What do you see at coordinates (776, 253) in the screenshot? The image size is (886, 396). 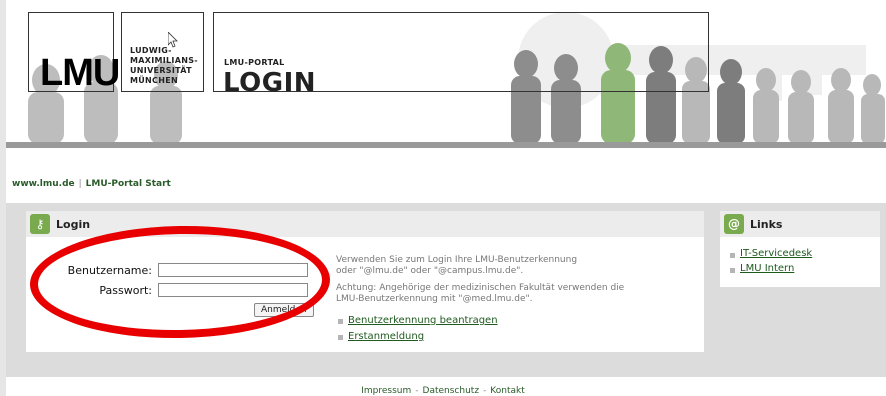 I see `link-it-servicedesk: IT-Servicedesk` at bounding box center [776, 253].